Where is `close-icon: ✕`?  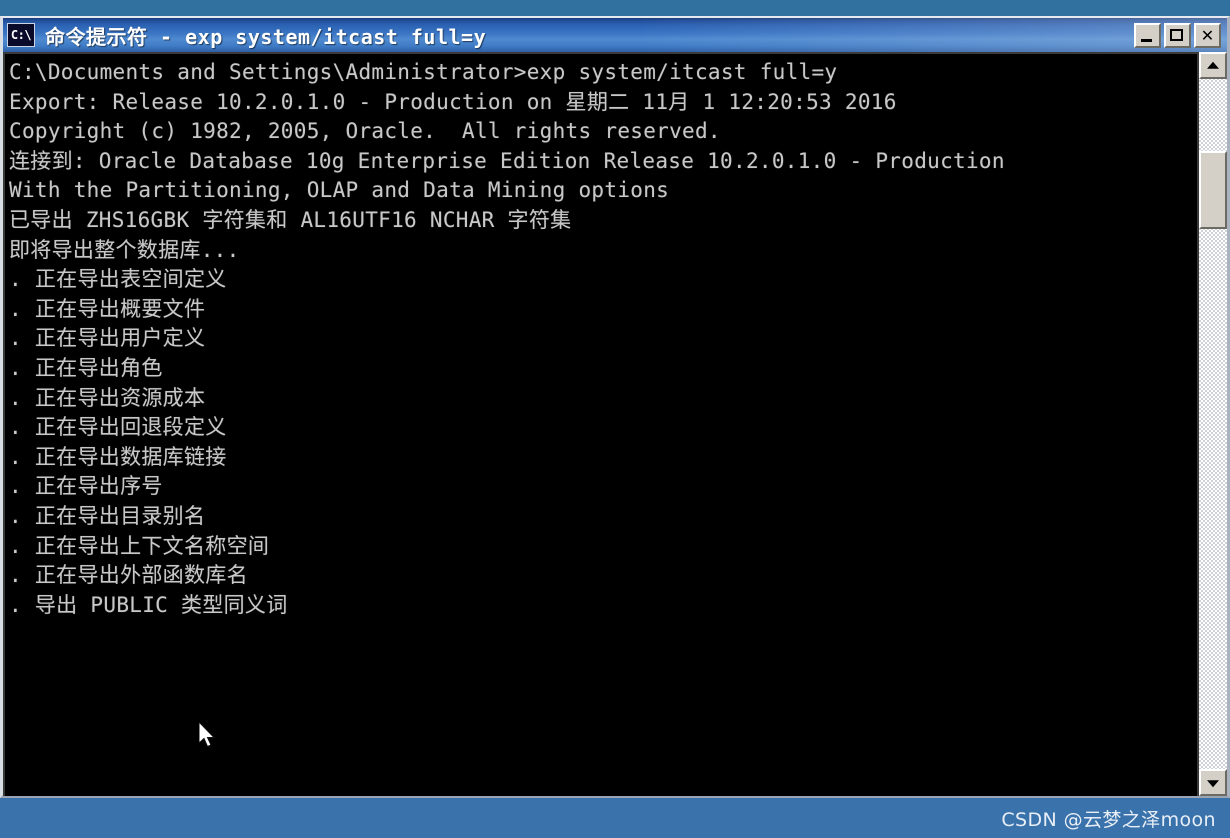
close-icon: ✕ is located at coordinates (1207, 35).